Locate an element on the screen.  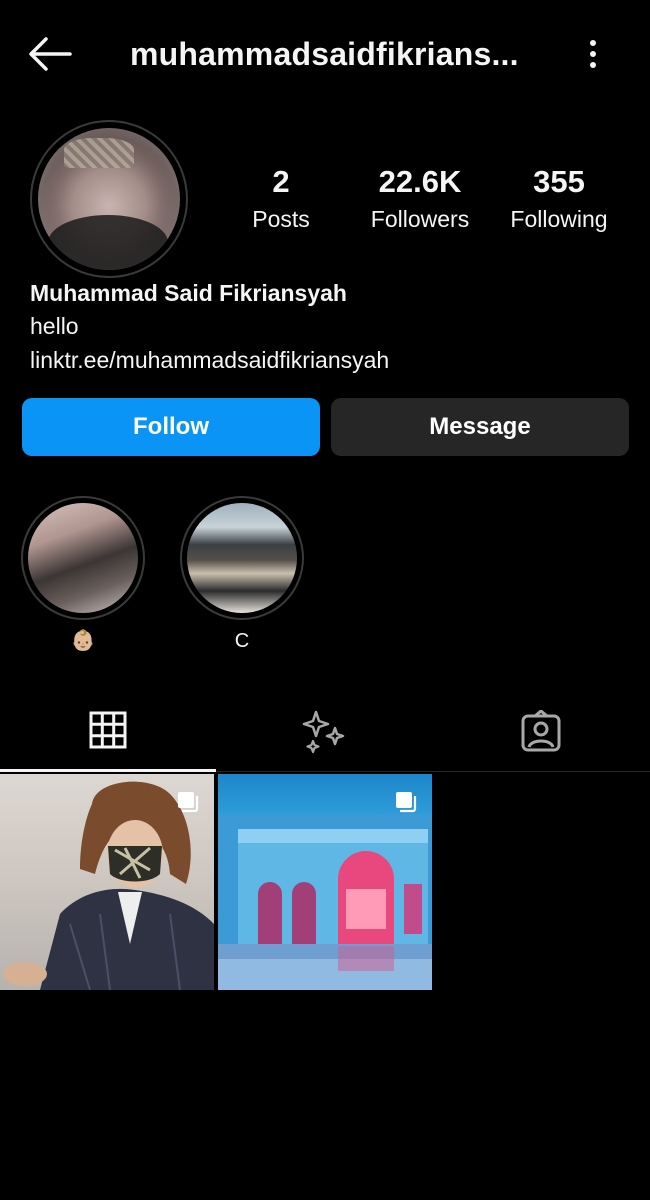
following-stat: 355 Following is located at coordinates (559, 200).